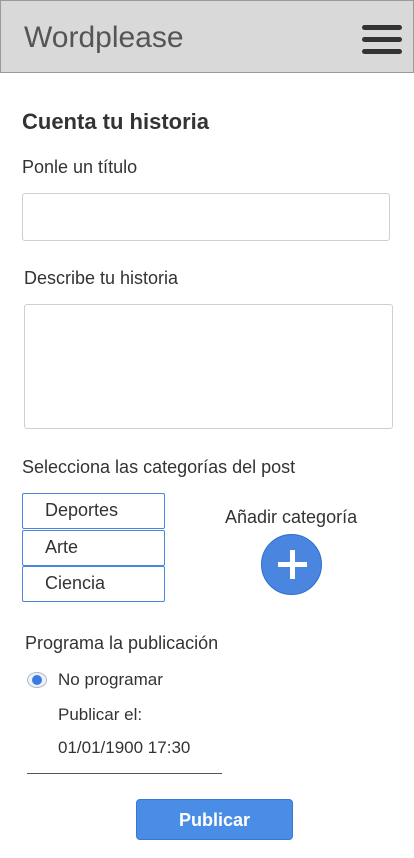 This screenshot has height=858, width=414. I want to click on plus-icon, so click(292, 564).